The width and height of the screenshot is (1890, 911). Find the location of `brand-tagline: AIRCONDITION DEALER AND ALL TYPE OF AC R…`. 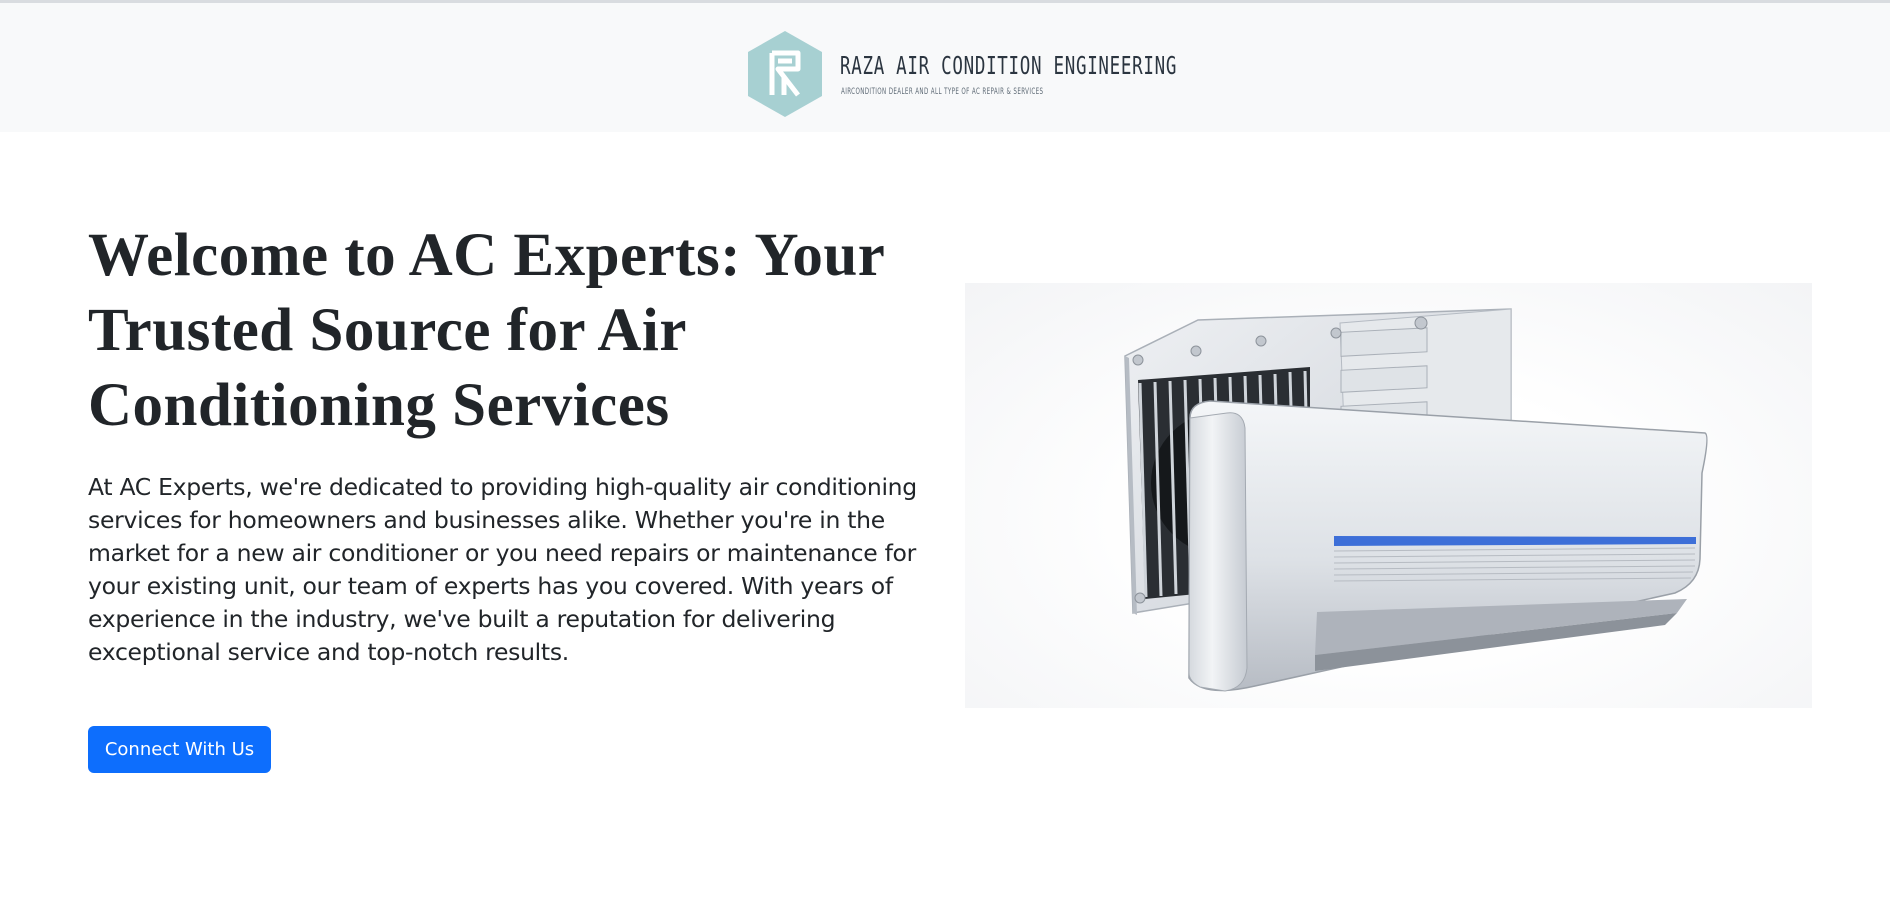

brand-tagline: AIRCONDITION DEALER AND ALL TYPE OF AC R… is located at coordinates (942, 92).